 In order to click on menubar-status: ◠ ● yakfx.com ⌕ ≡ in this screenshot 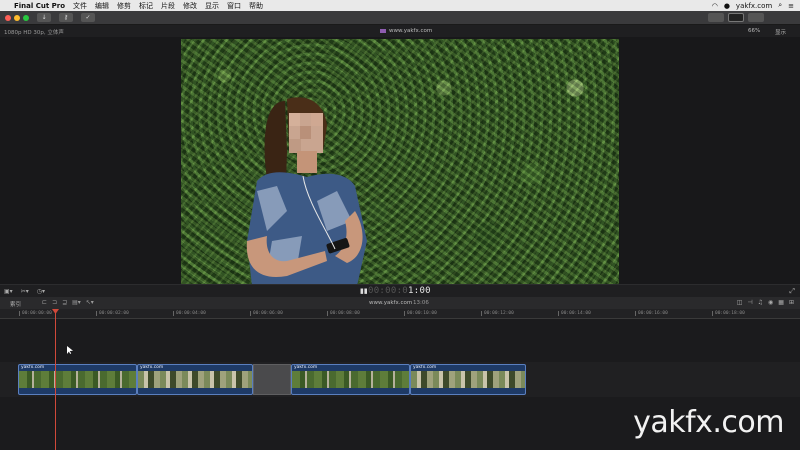, I will do `click(753, 5)`.